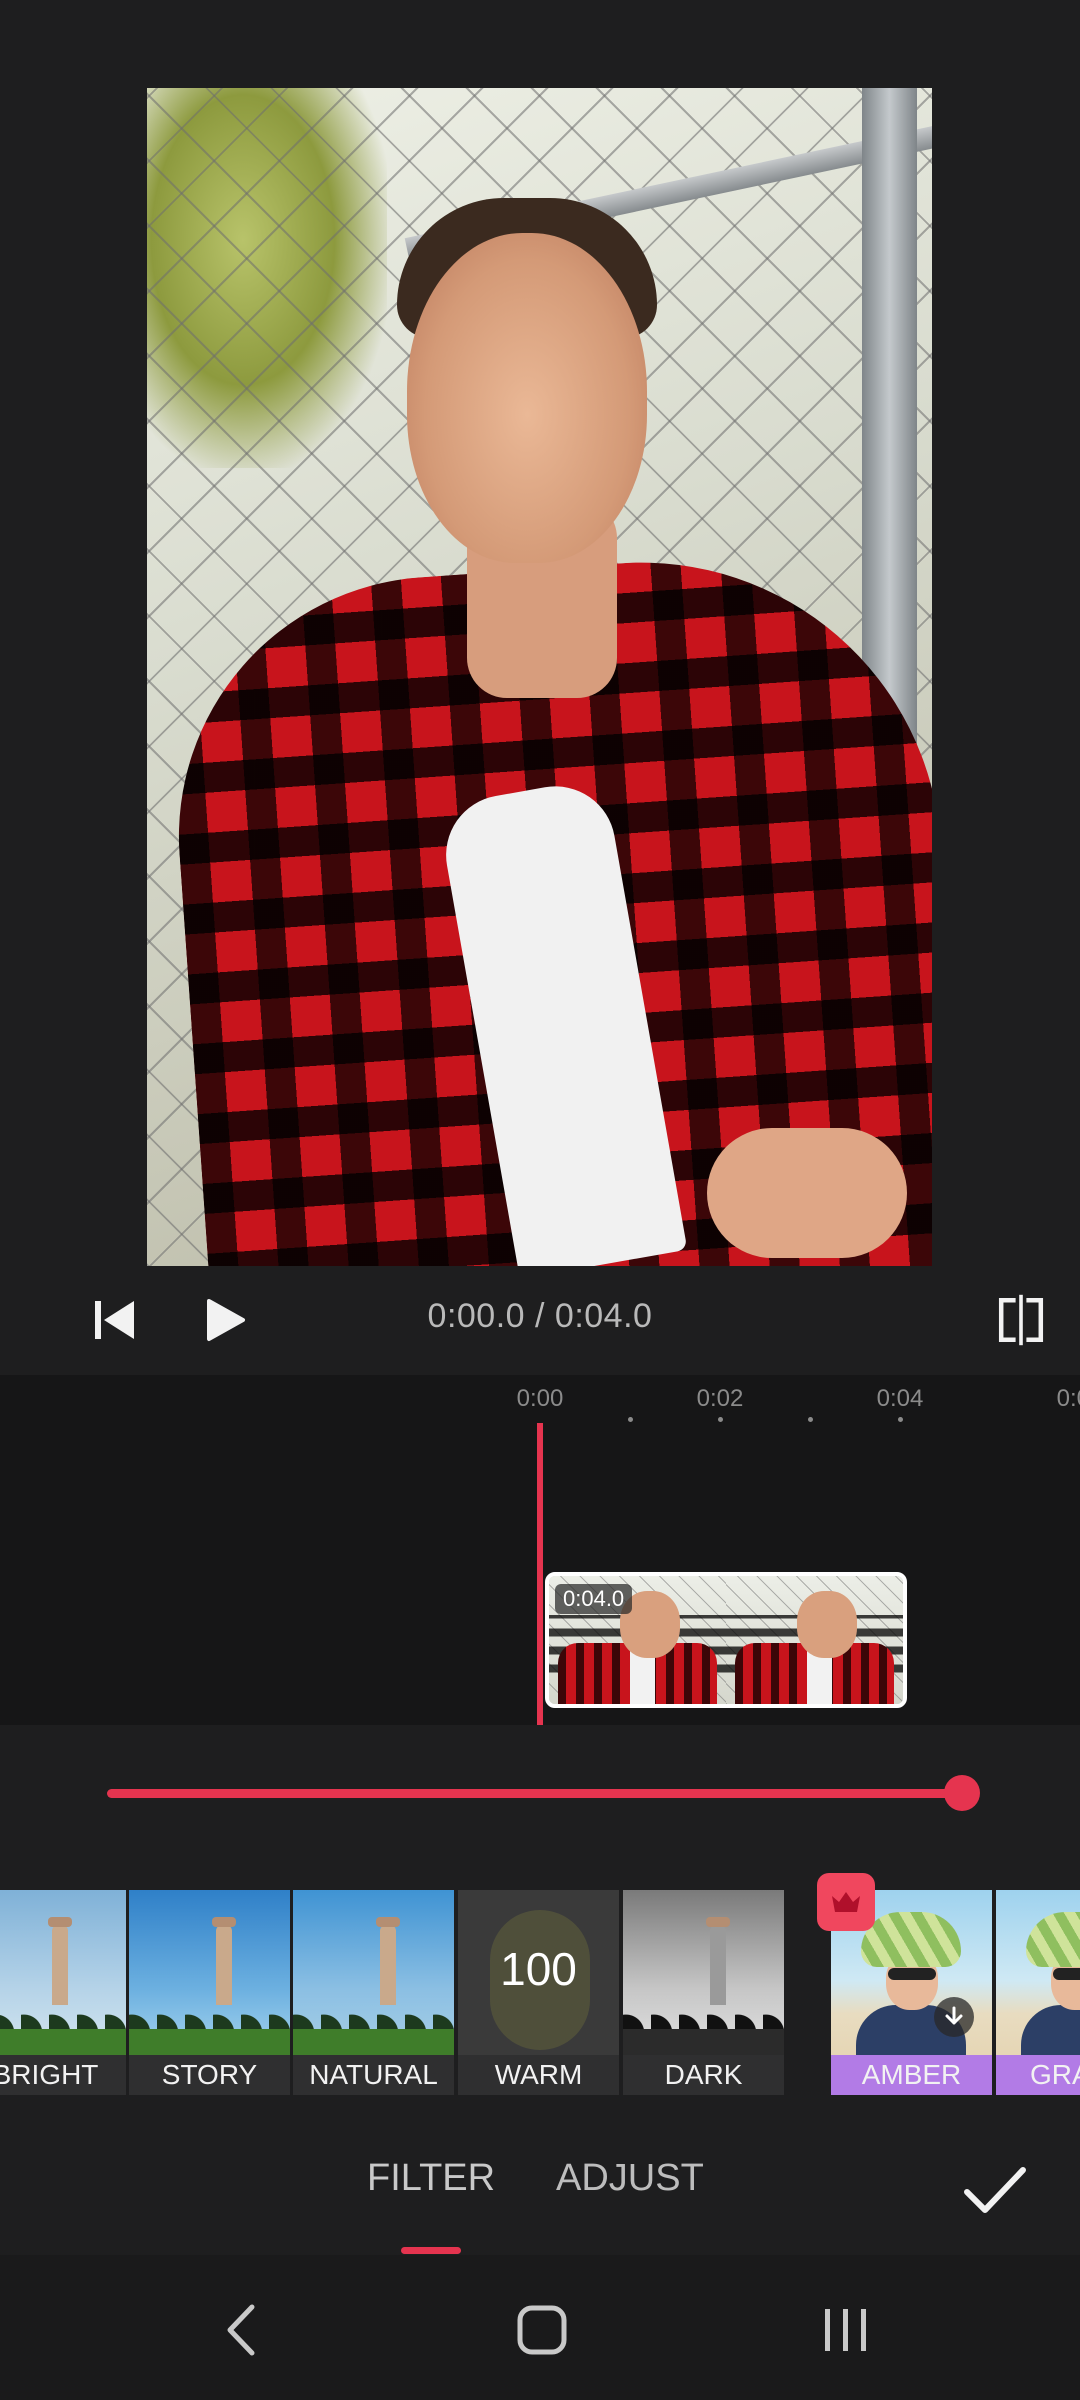 The image size is (1080, 2400). Describe the element at coordinates (720, 1398) in the screenshot. I see `ruler-label: 0:02` at that location.